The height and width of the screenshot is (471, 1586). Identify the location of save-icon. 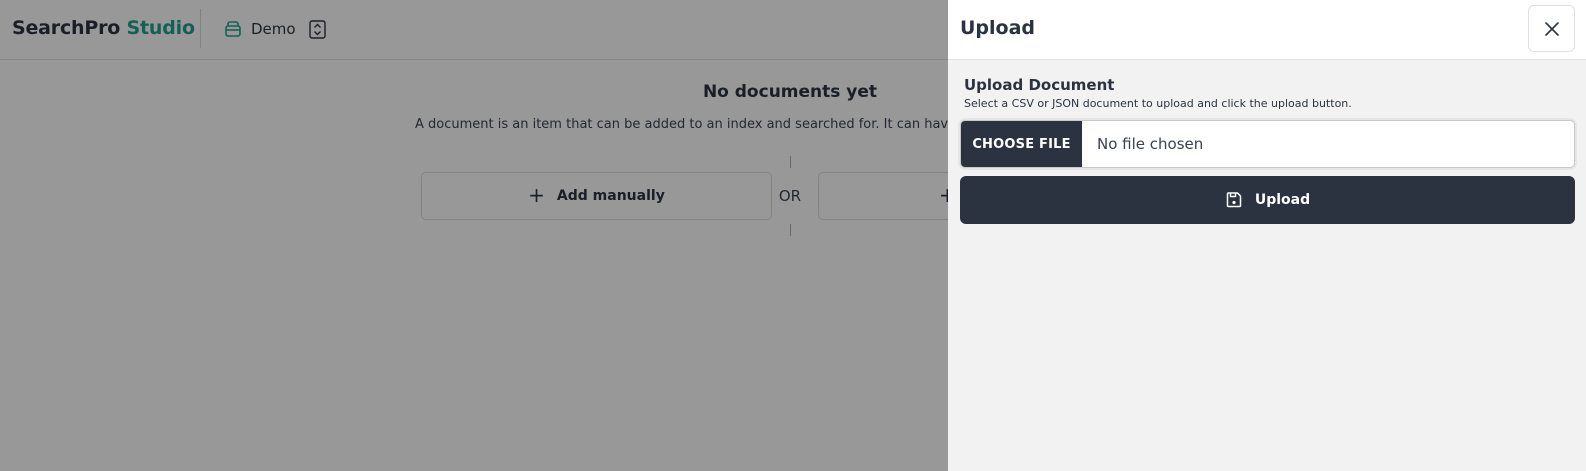
(1234, 200).